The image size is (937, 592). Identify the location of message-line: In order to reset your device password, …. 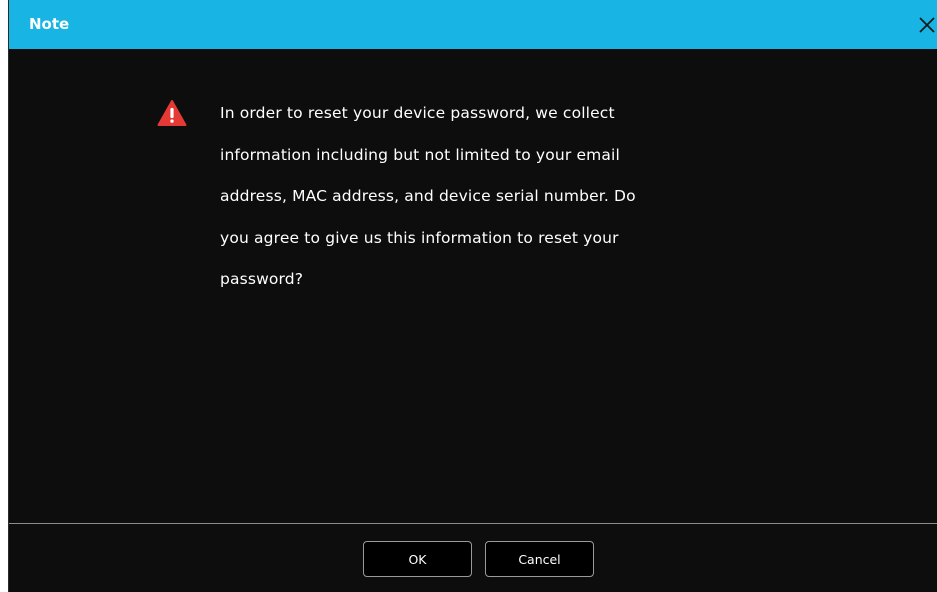
(417, 113).